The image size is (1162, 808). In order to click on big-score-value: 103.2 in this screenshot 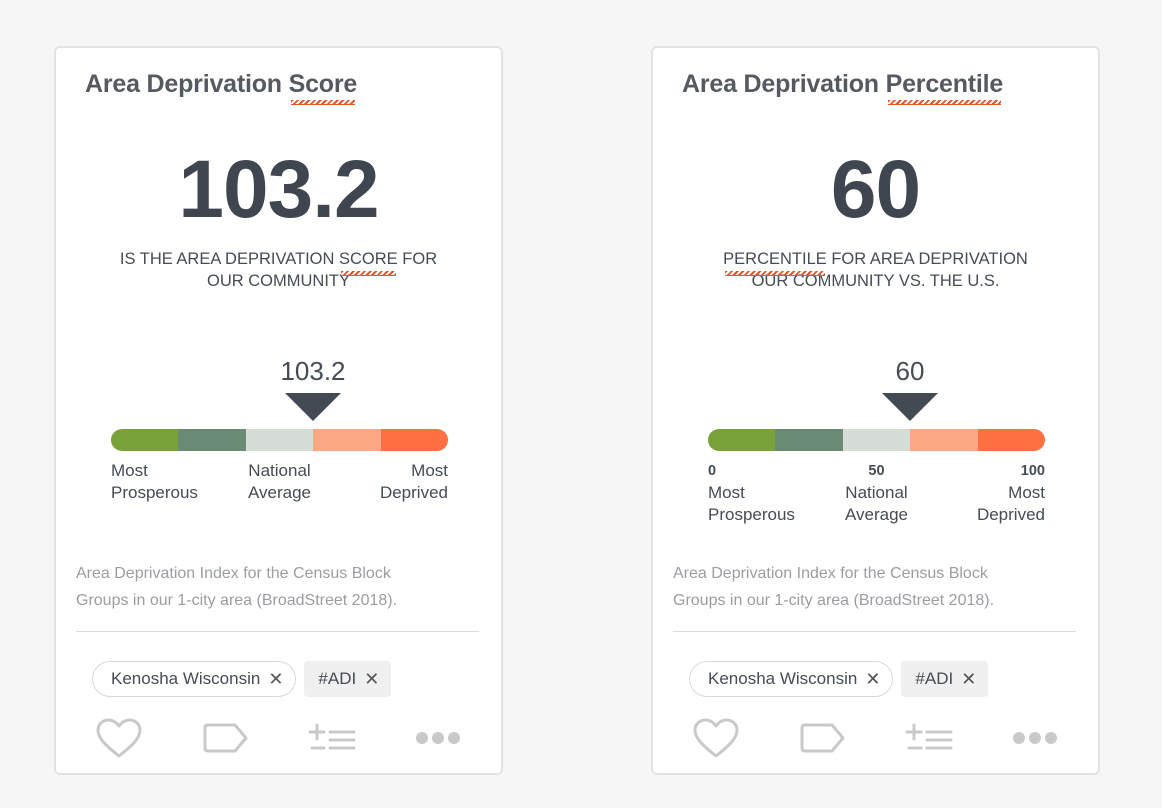, I will do `click(278, 189)`.